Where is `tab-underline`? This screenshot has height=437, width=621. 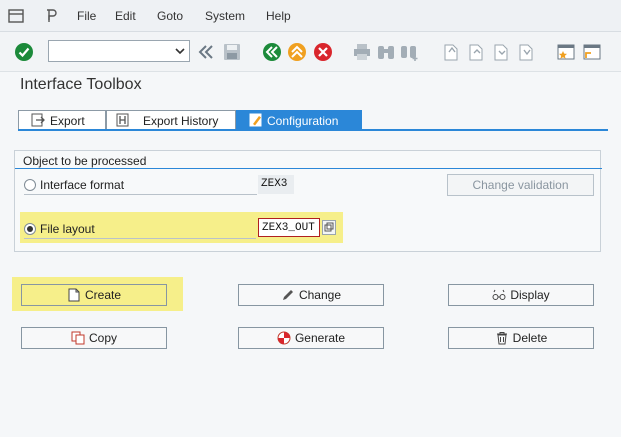
tab-underline is located at coordinates (313, 130).